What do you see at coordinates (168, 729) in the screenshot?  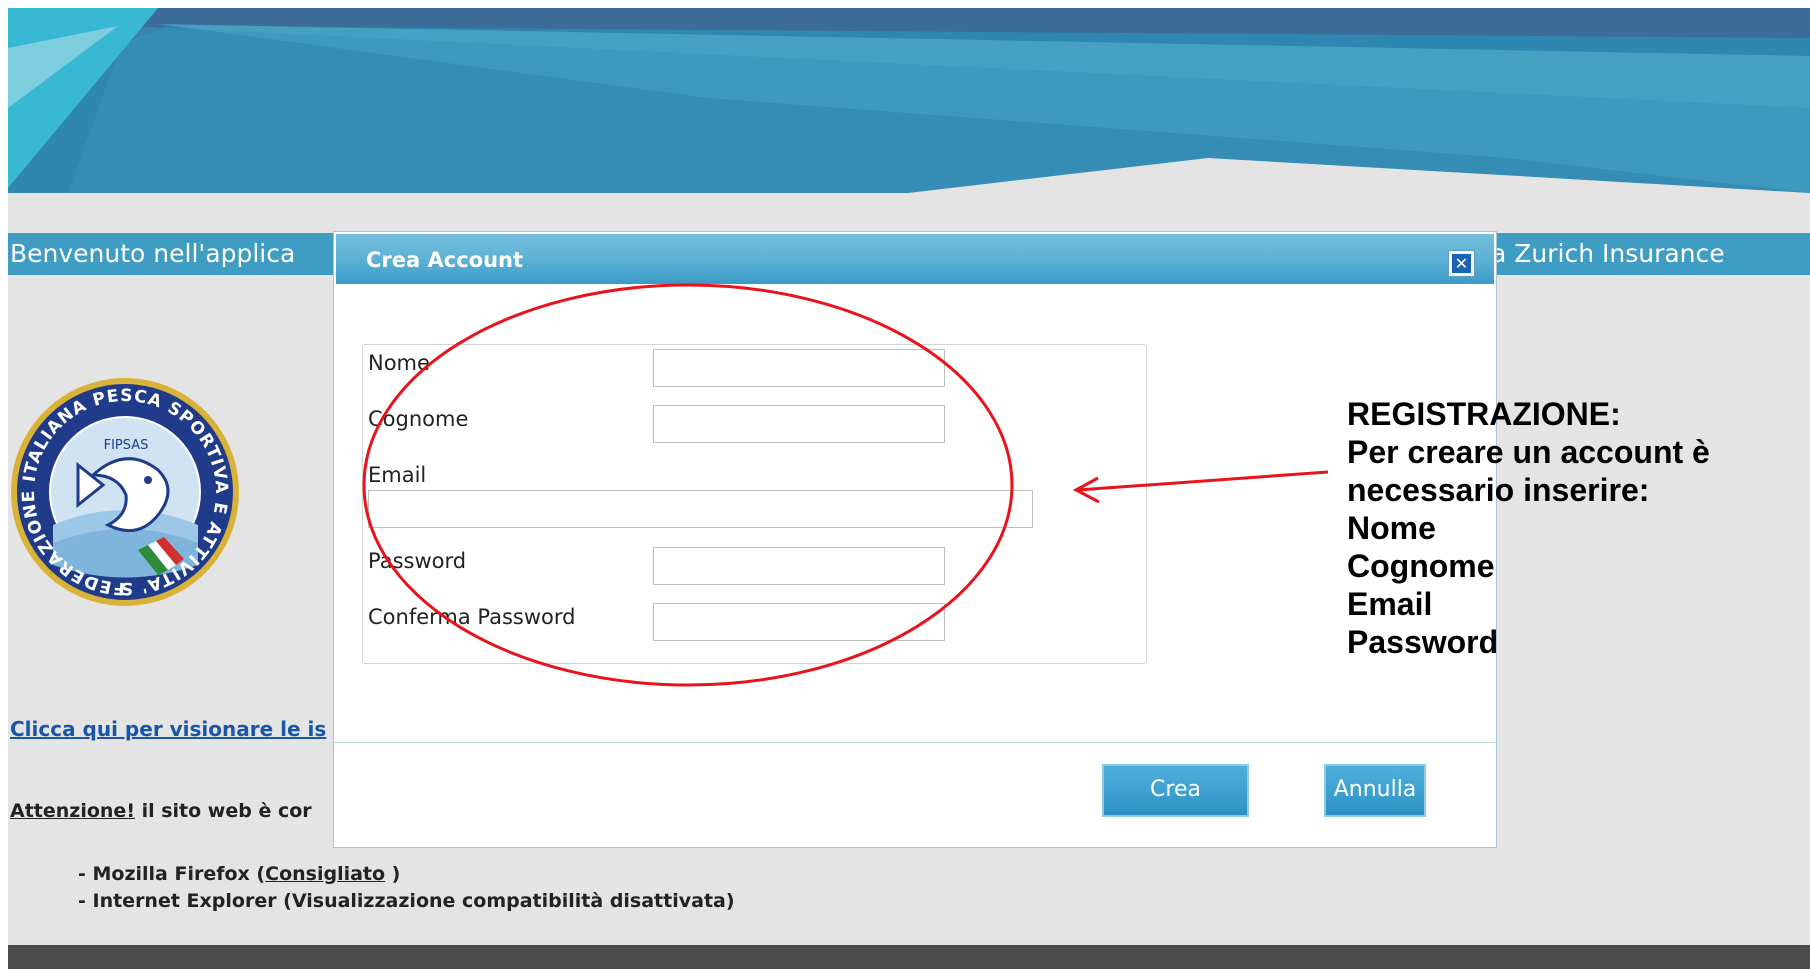 I see `rules-link: Clicca qui per visionare le is` at bounding box center [168, 729].